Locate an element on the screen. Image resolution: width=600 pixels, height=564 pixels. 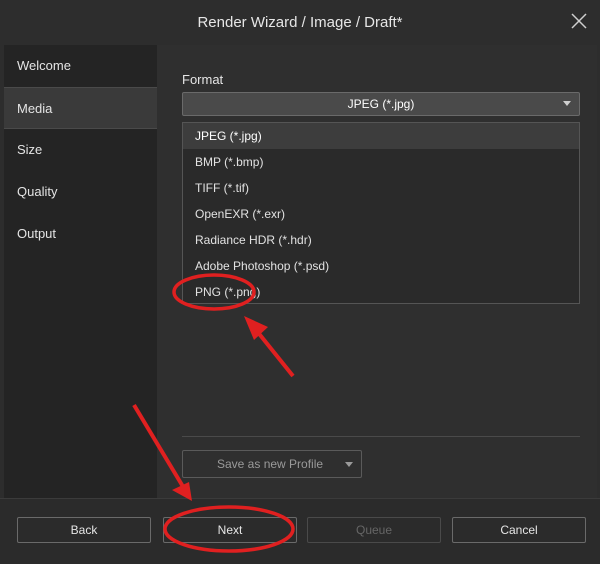
sidebar-item-welcome: Welcome is located at coordinates (80, 66).